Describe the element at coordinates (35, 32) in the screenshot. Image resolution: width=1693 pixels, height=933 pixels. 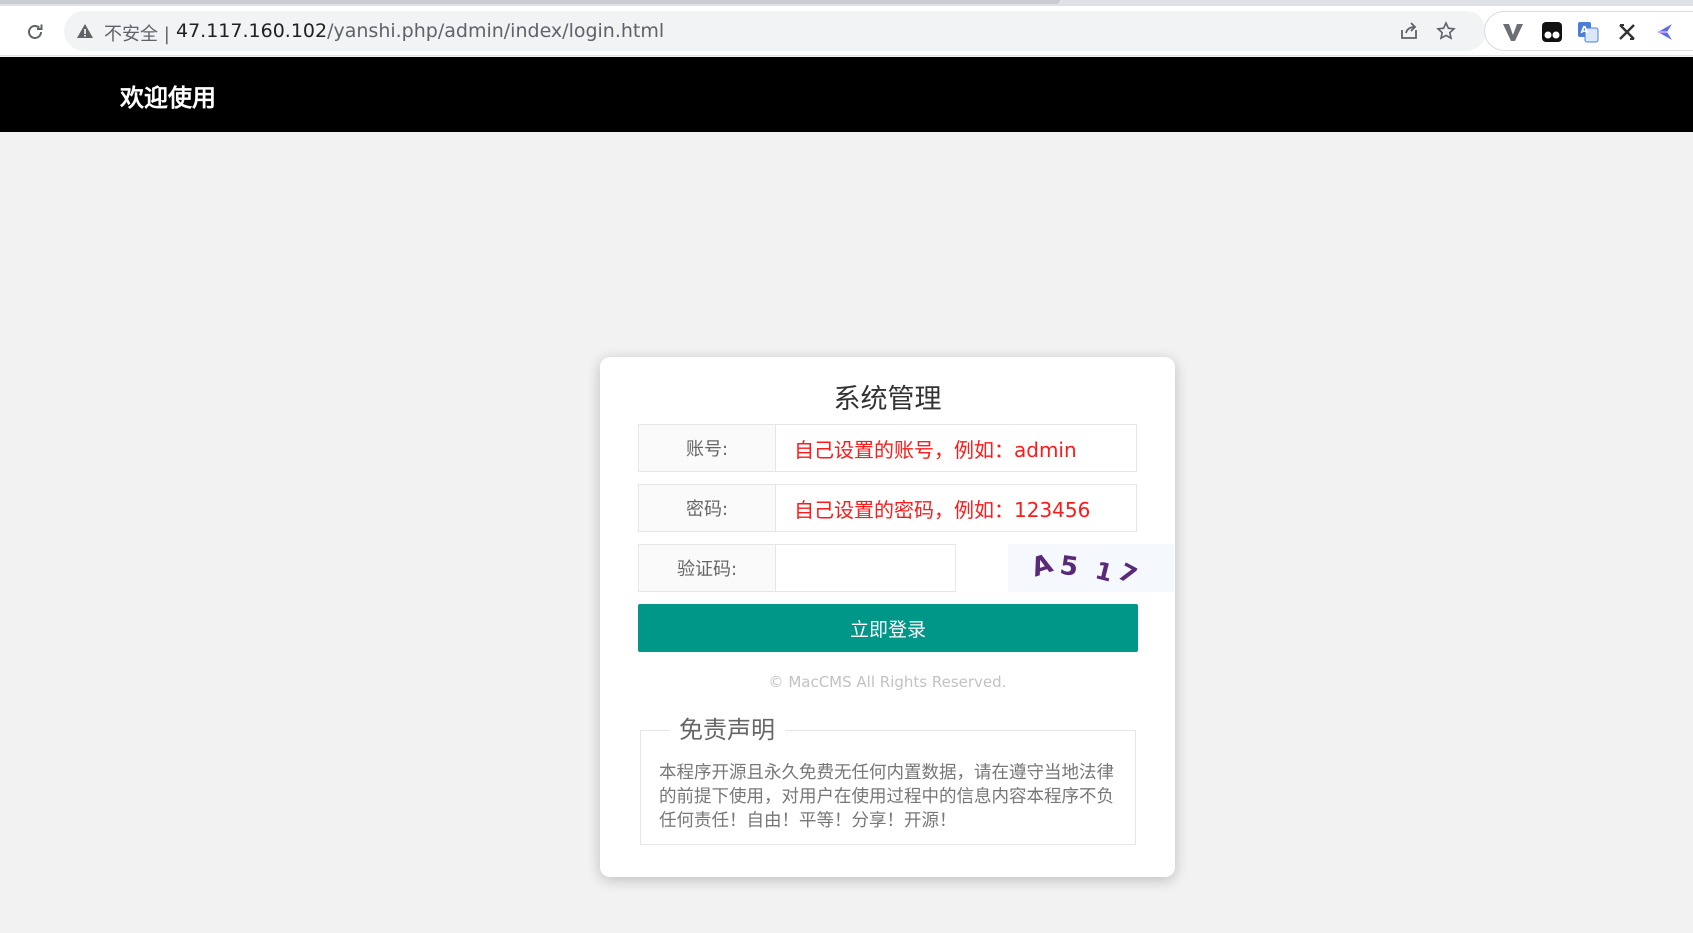
I see `reload-icon` at that location.